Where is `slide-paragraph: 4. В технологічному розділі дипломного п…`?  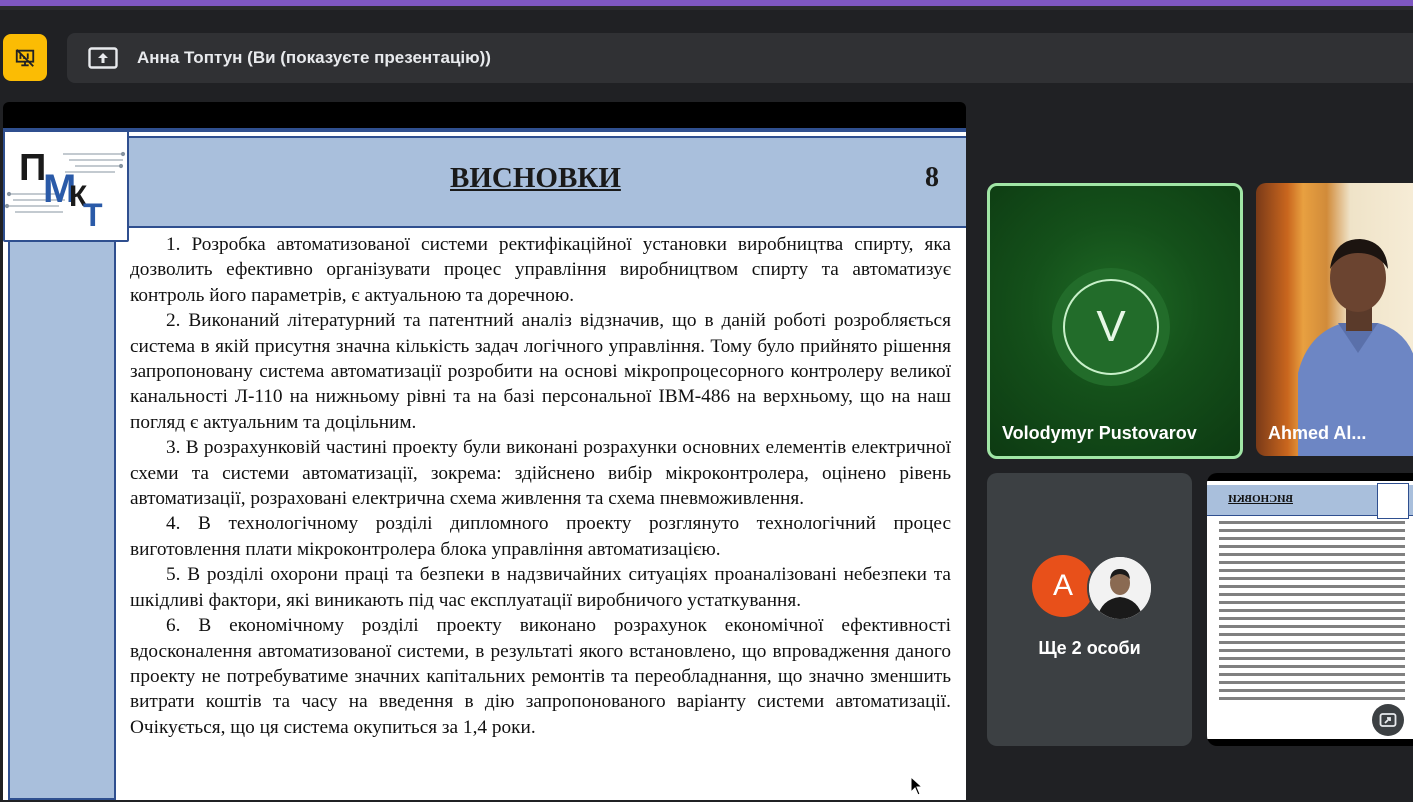 slide-paragraph: 4. В технологічному розділі дипломного п… is located at coordinates (540, 536).